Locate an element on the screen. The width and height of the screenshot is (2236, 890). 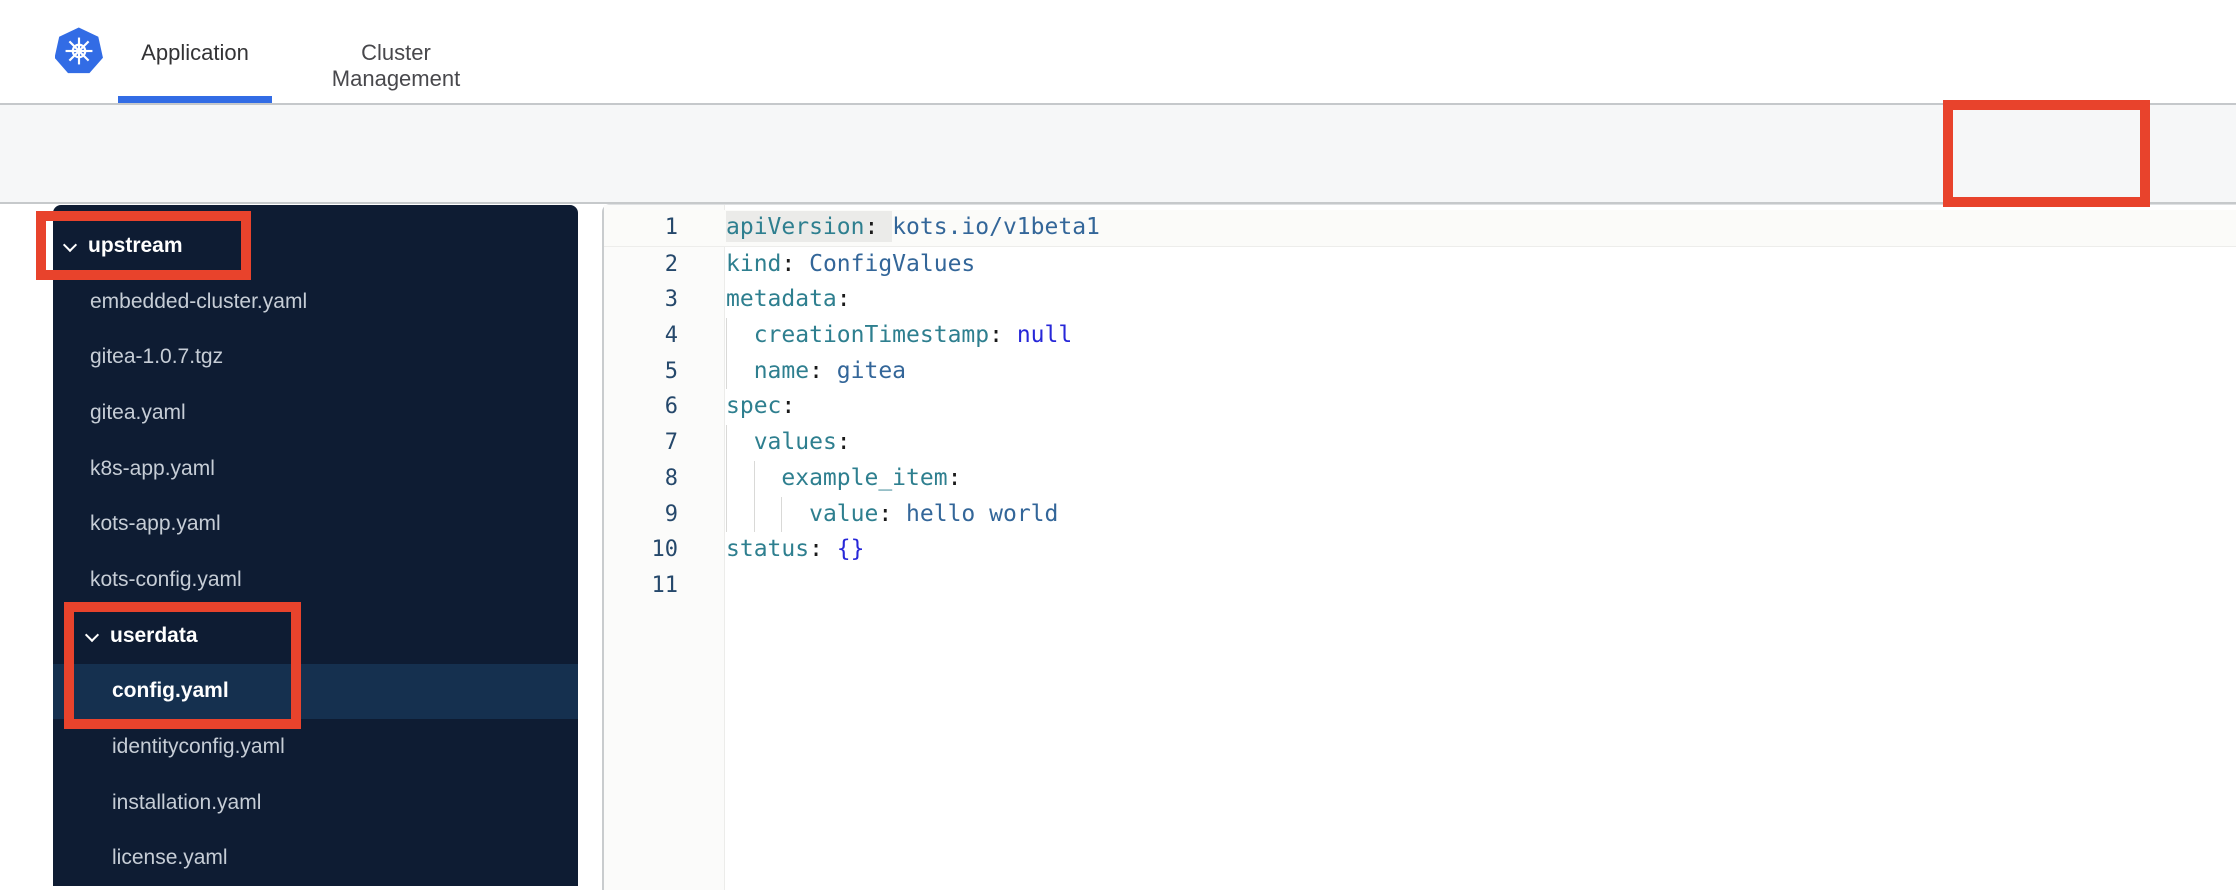
code-line-content: kind: ConfigValues is located at coordinates (850, 265).